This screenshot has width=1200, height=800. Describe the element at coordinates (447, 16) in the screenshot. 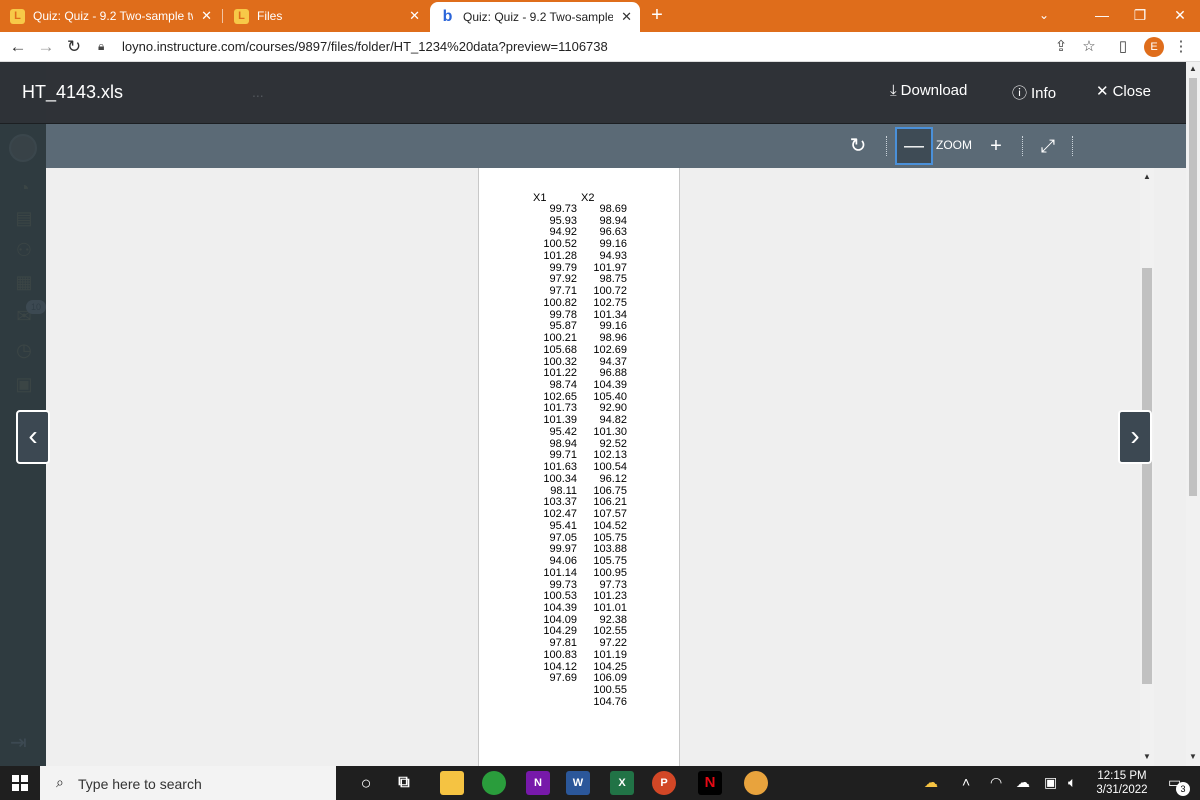

I see `bartleby-favicon-icon: b` at that location.